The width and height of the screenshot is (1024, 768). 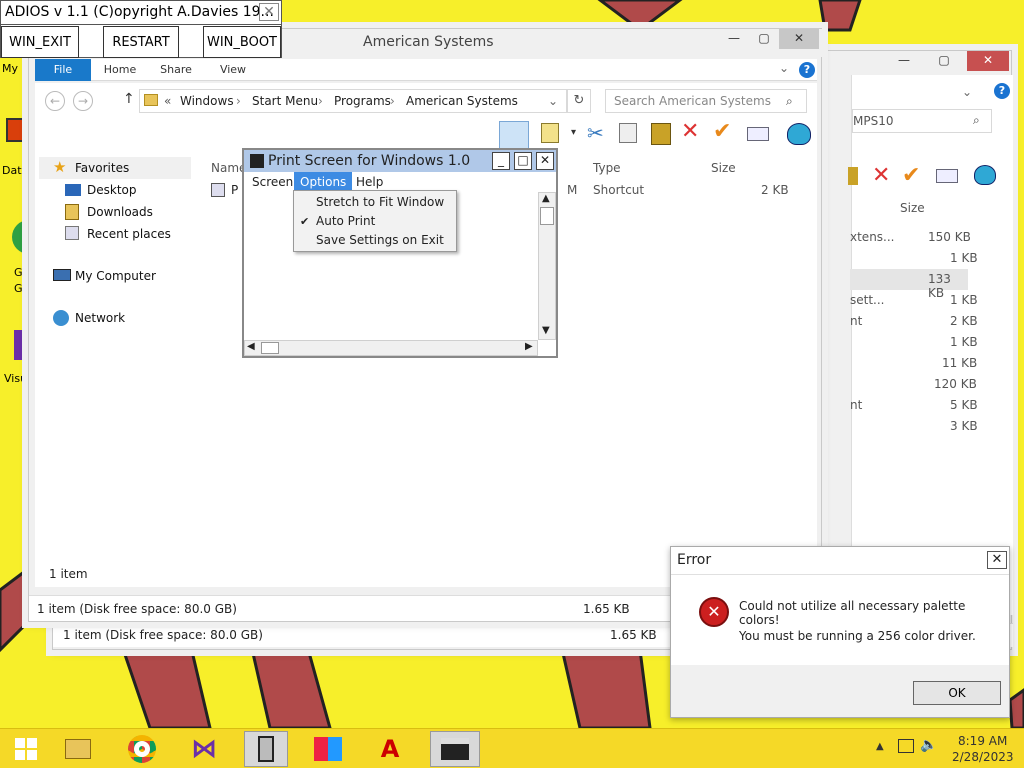 I want to click on win-exit-button: WIN_EXIT, so click(x=40, y=42).